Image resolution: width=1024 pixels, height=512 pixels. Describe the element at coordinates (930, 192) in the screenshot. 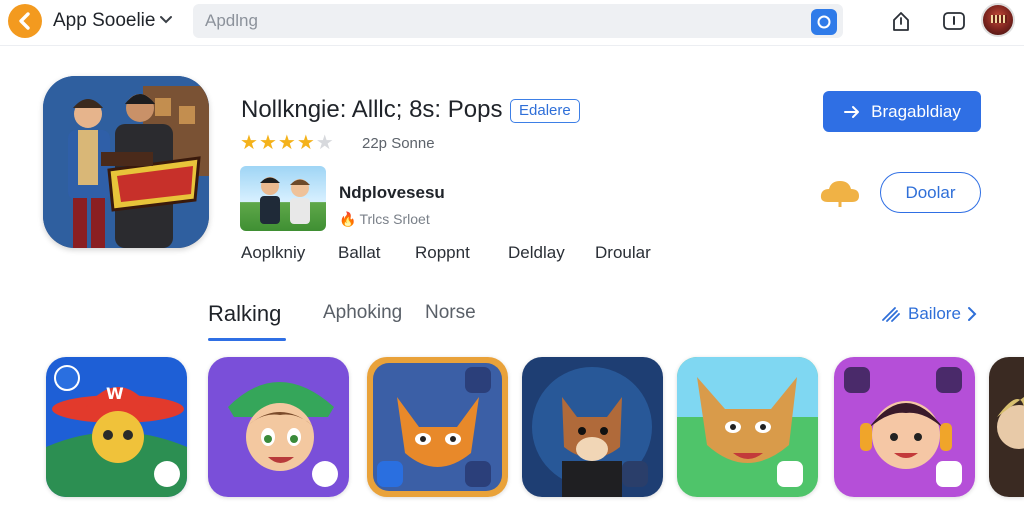

I see `secondary-button: Doolar` at that location.